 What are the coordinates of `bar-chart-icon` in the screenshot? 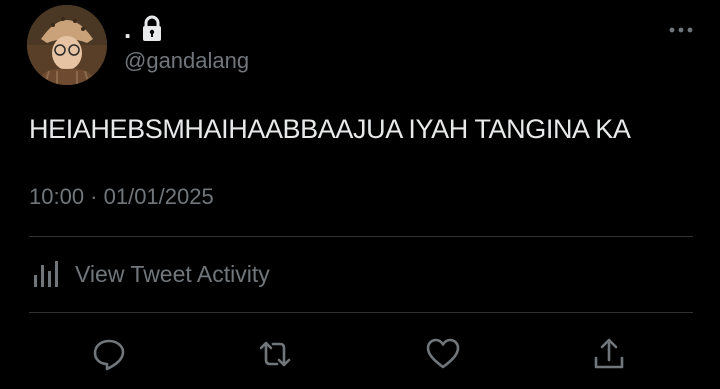 It's located at (46, 274).